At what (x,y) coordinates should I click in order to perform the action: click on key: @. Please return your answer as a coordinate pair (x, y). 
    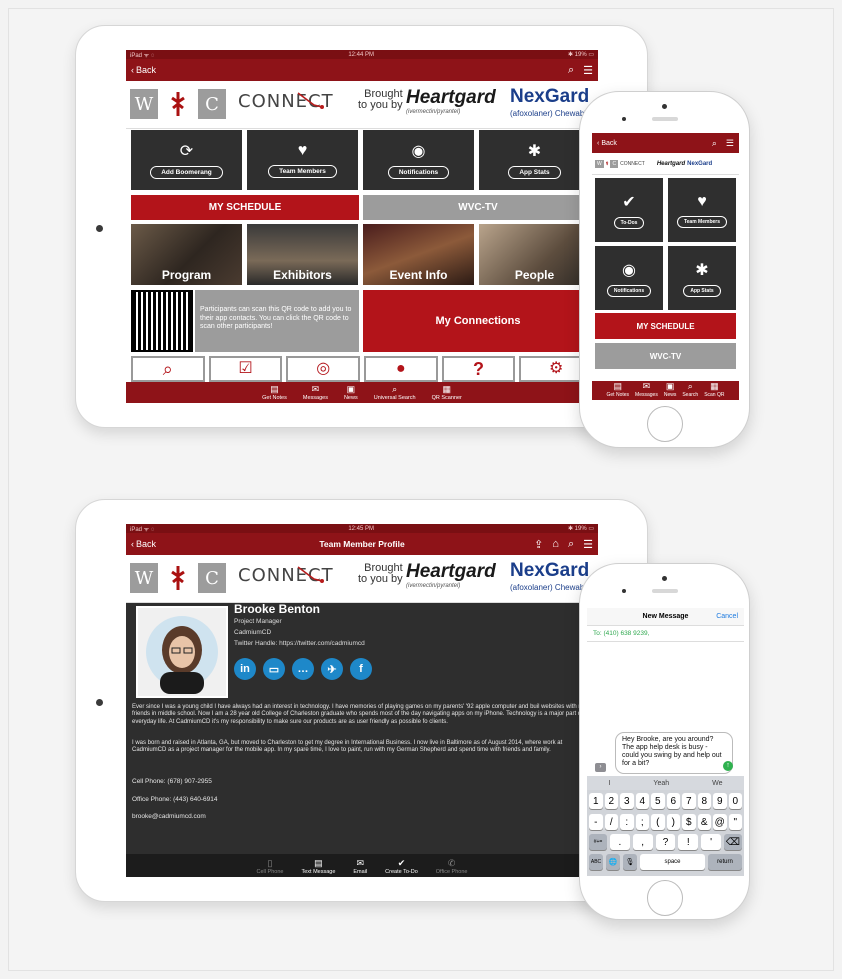
    Looking at the image, I should click on (720, 822).